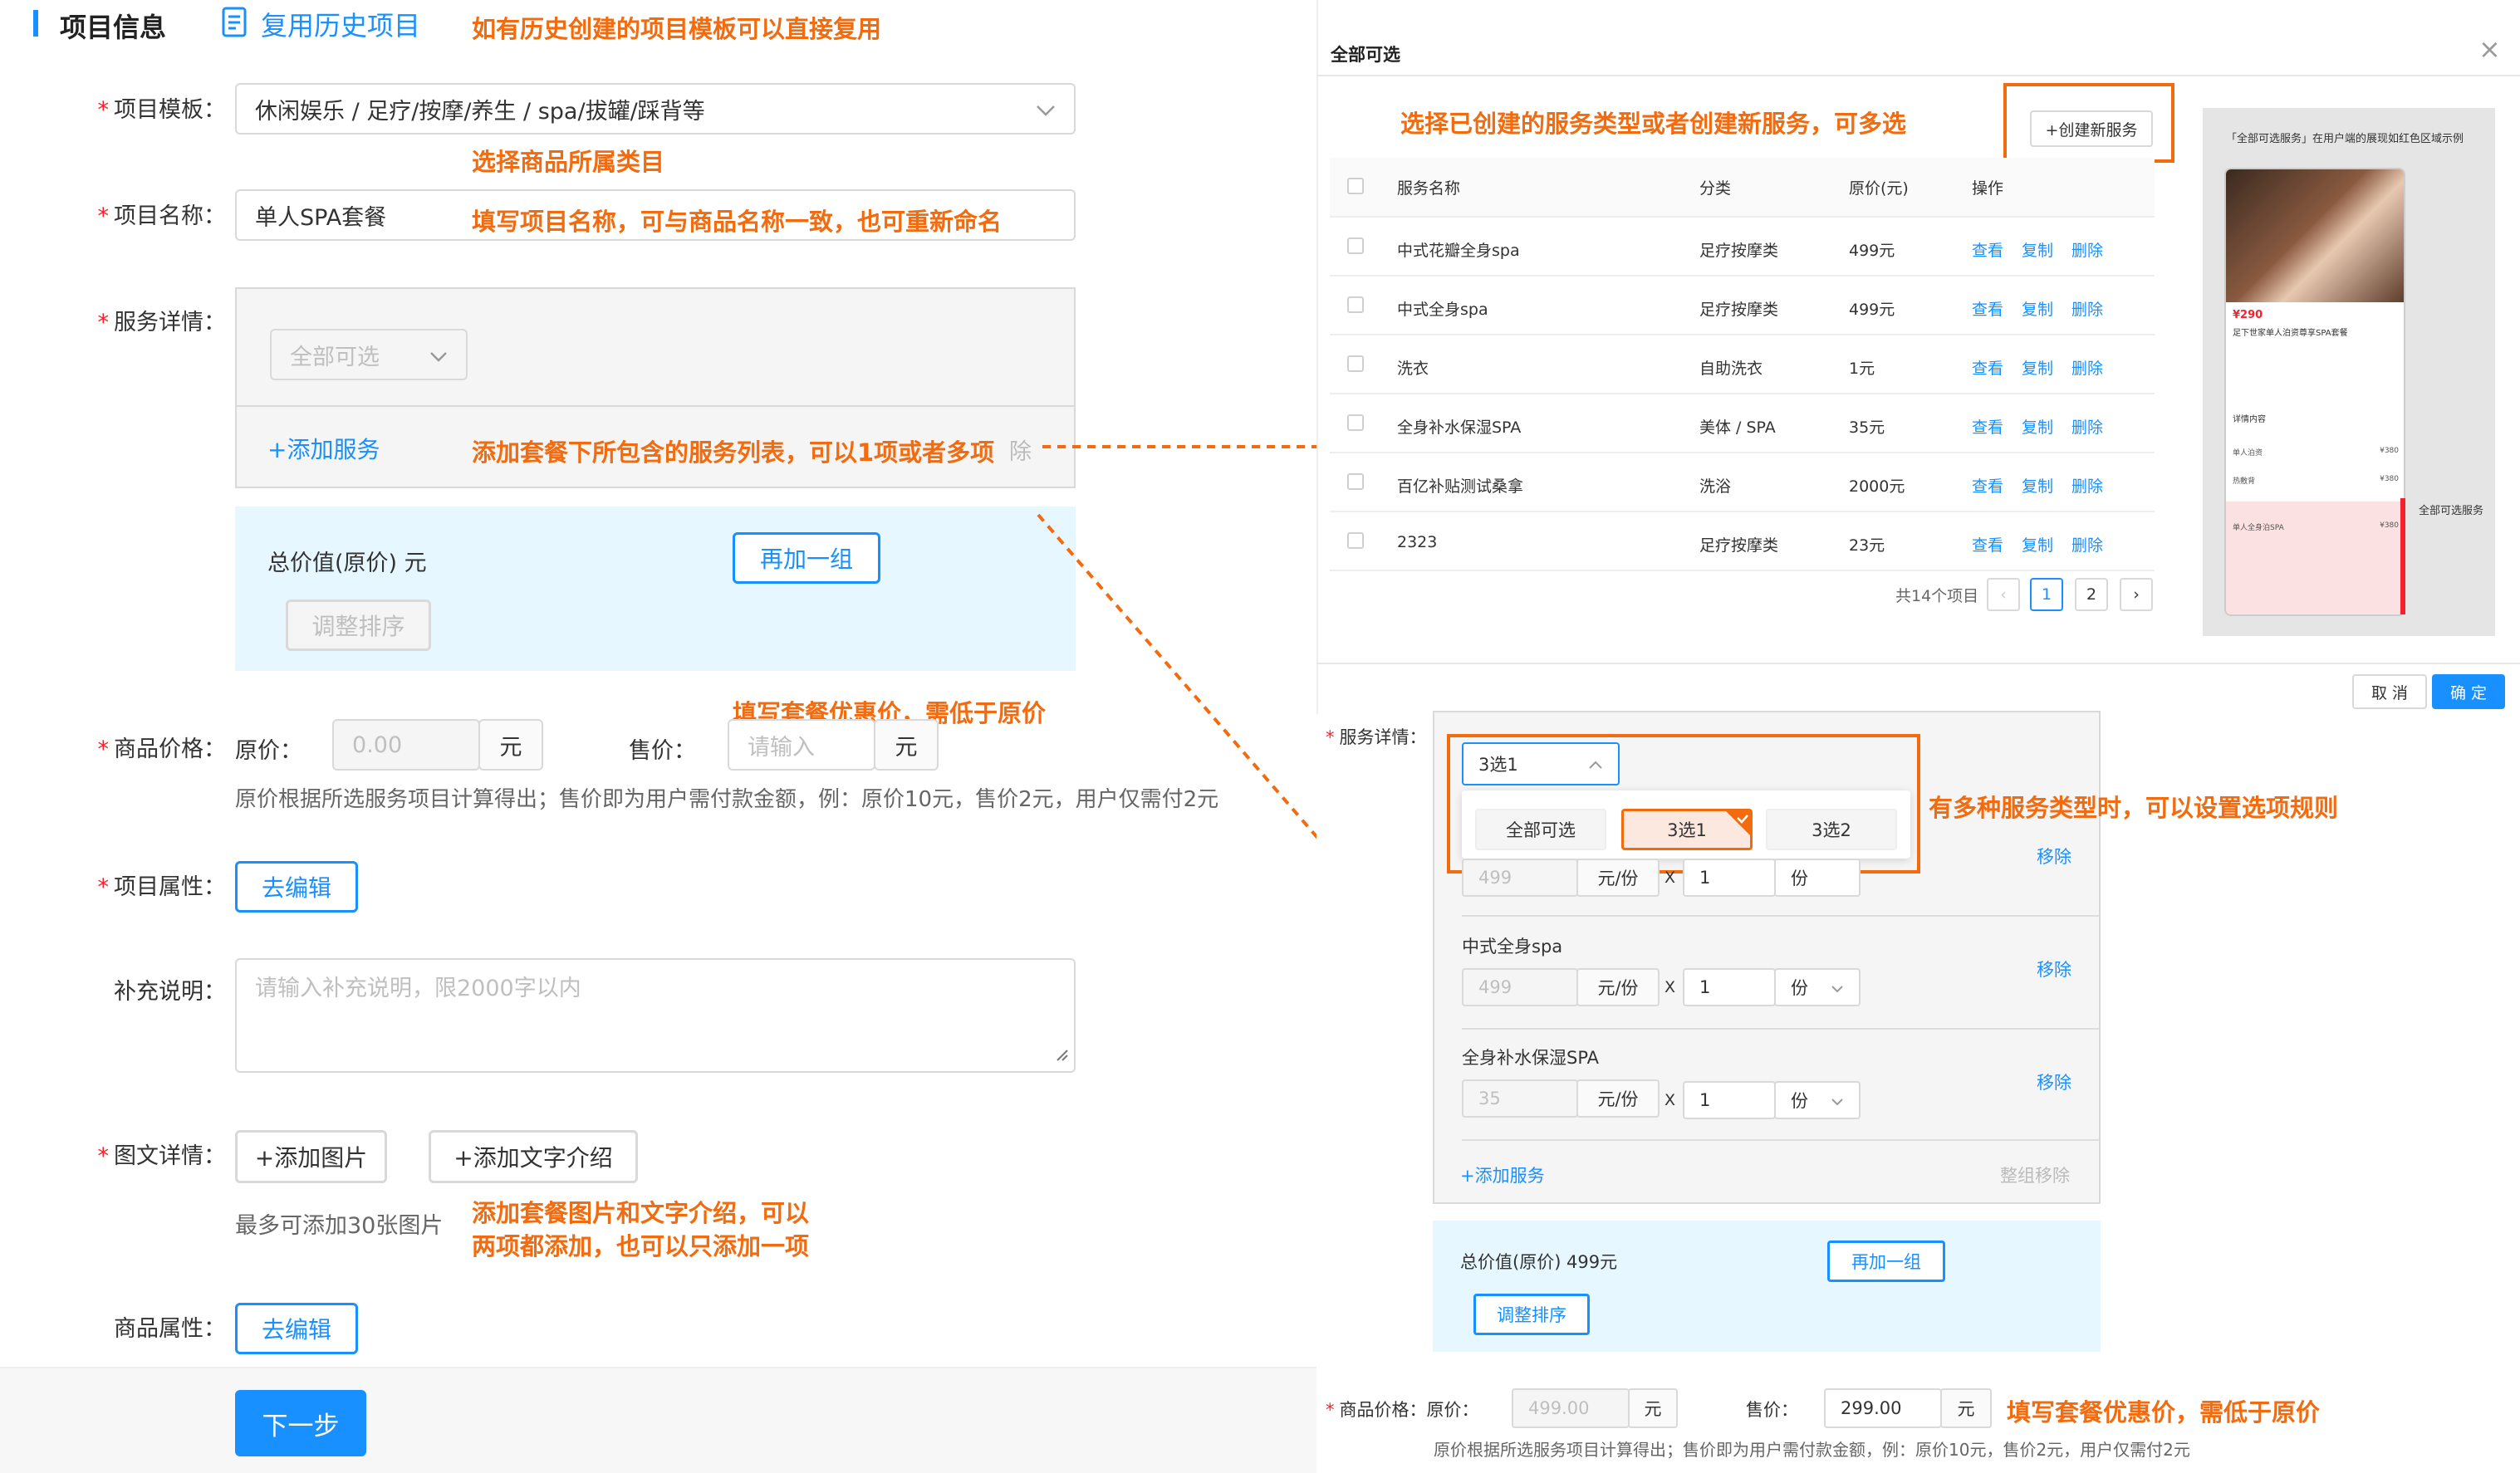 The width and height of the screenshot is (2520, 1473). What do you see at coordinates (2402, 556) in the screenshot?
I see `preview-highlight-bar` at bounding box center [2402, 556].